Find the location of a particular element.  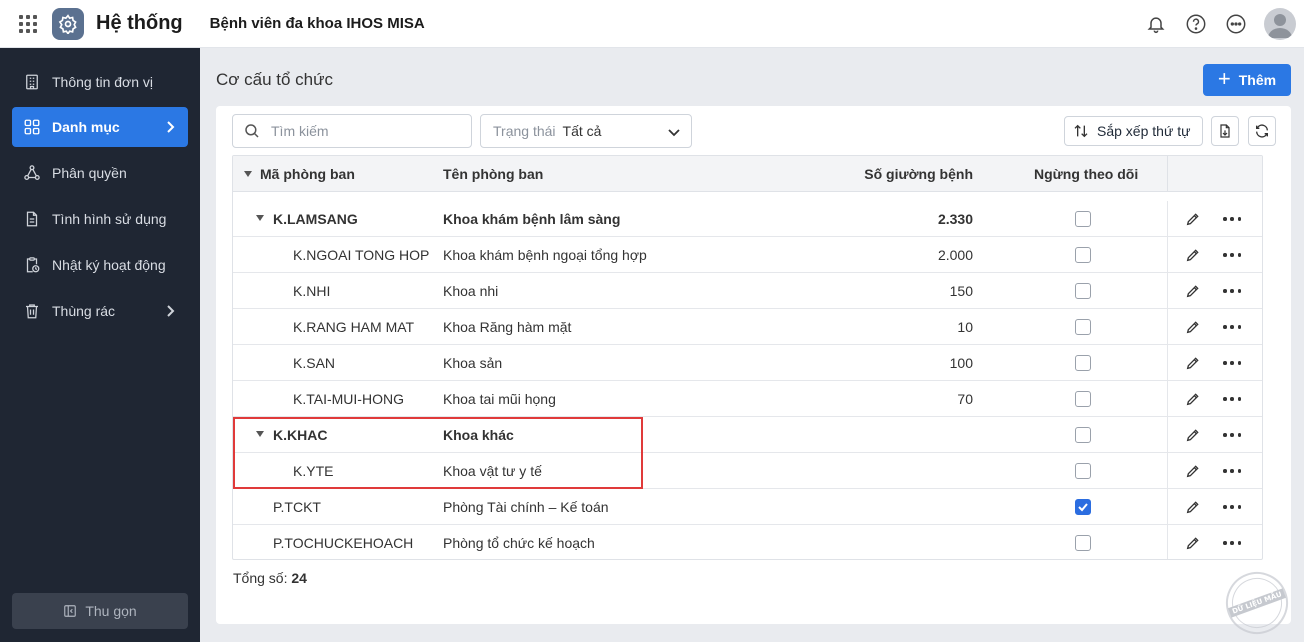

avatar is located at coordinates (1280, 24).